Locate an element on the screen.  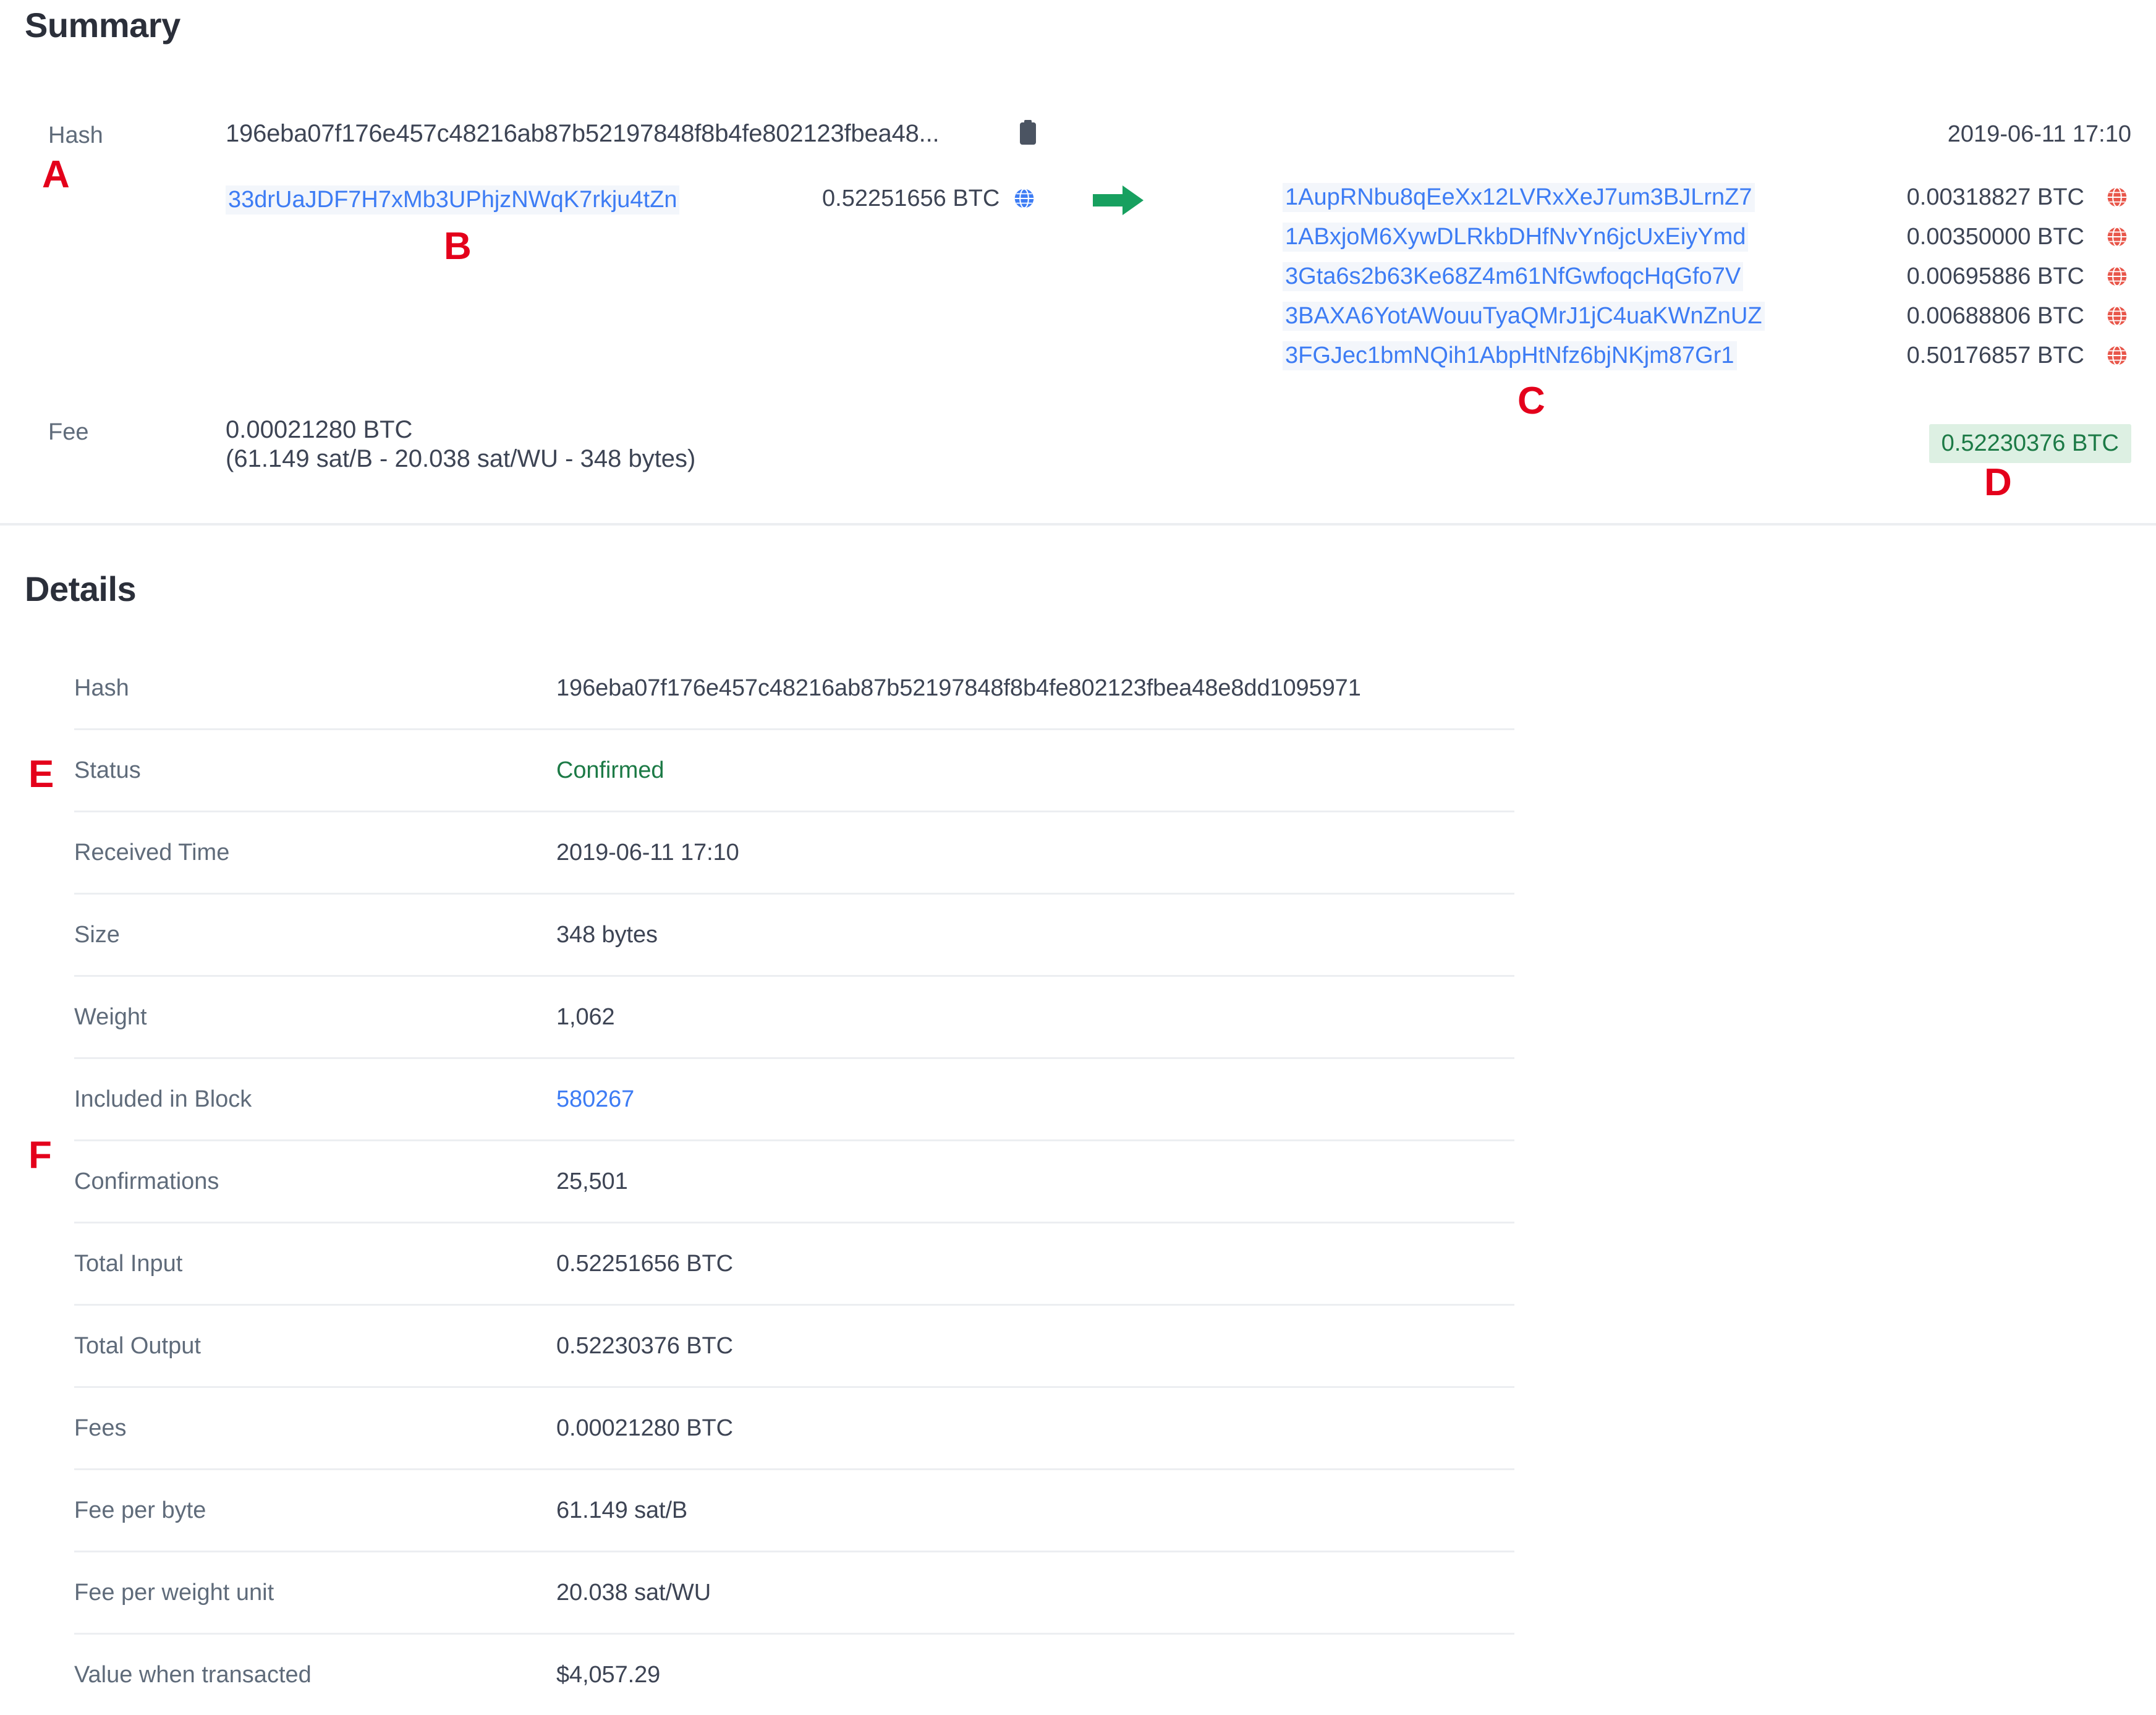
output-amount: 0.00688806 BTC is located at coordinates (1995, 316).